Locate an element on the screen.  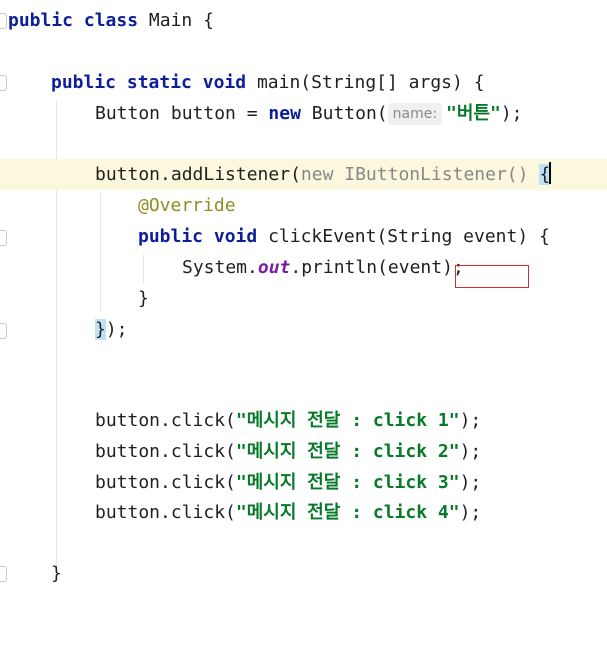
string-literal: "메시지 전달 : click 3" is located at coordinates (347, 482).